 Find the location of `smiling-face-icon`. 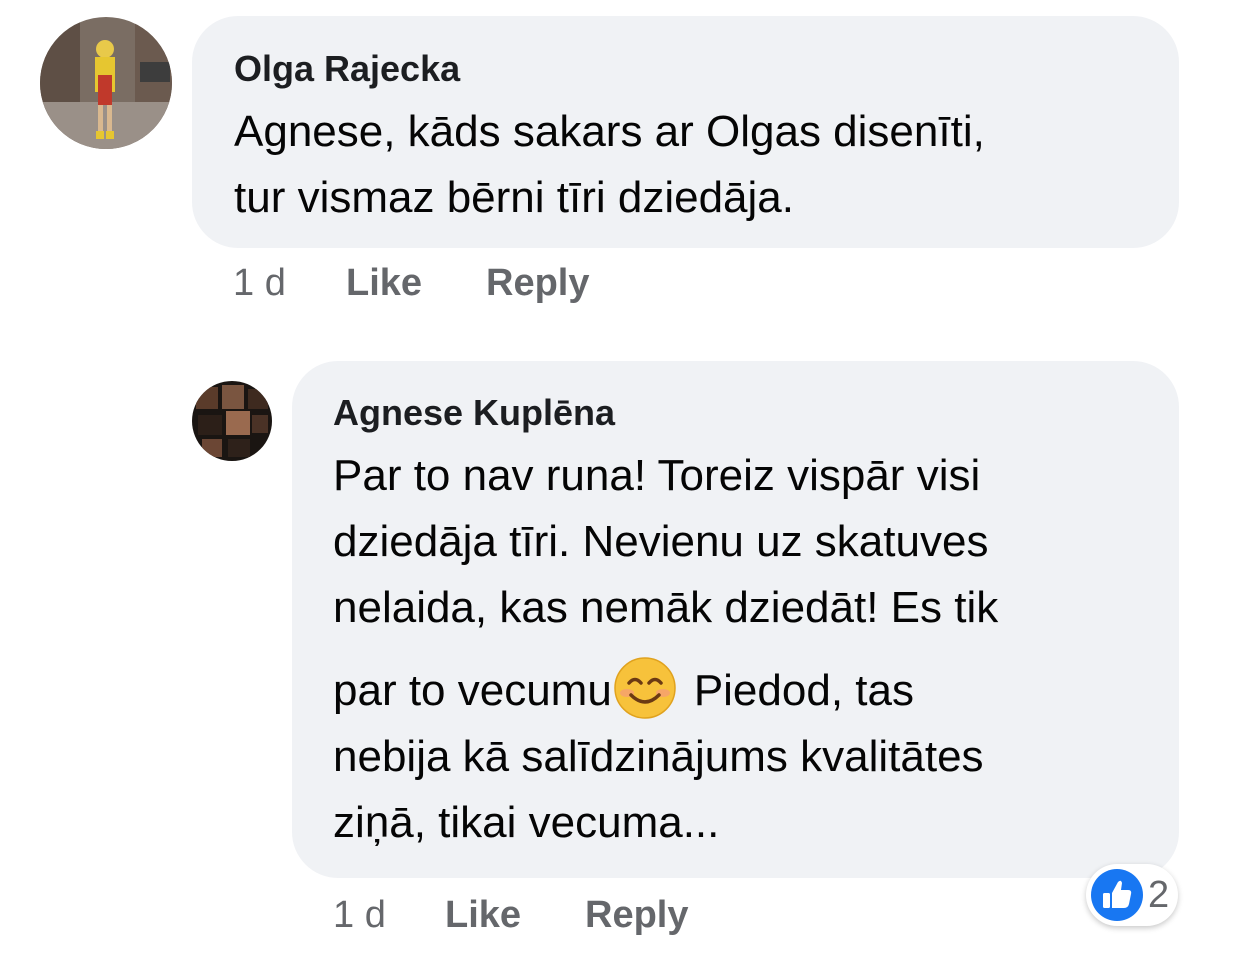

smiling-face-icon is located at coordinates (645, 688).